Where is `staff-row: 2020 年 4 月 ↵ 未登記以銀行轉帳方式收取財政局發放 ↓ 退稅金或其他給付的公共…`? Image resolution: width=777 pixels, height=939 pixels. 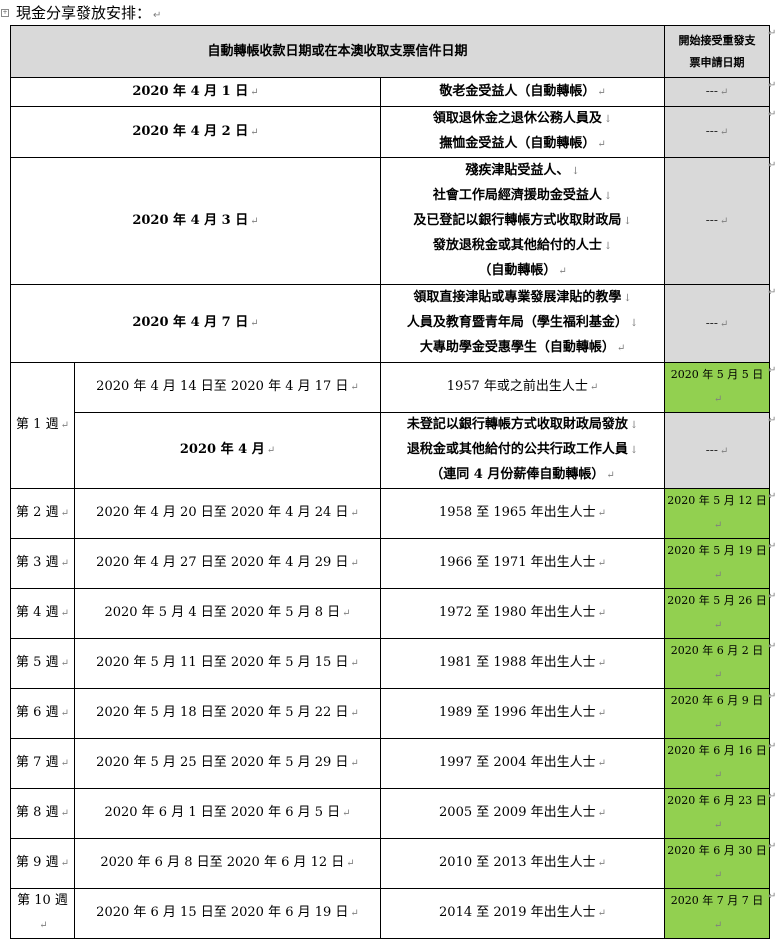
staff-row: 2020 年 4 月 ↵ 未登記以銀行轉帳方式收取財政局發放 ↓ 退稅金或其他給付的公共… is located at coordinates (391, 450).